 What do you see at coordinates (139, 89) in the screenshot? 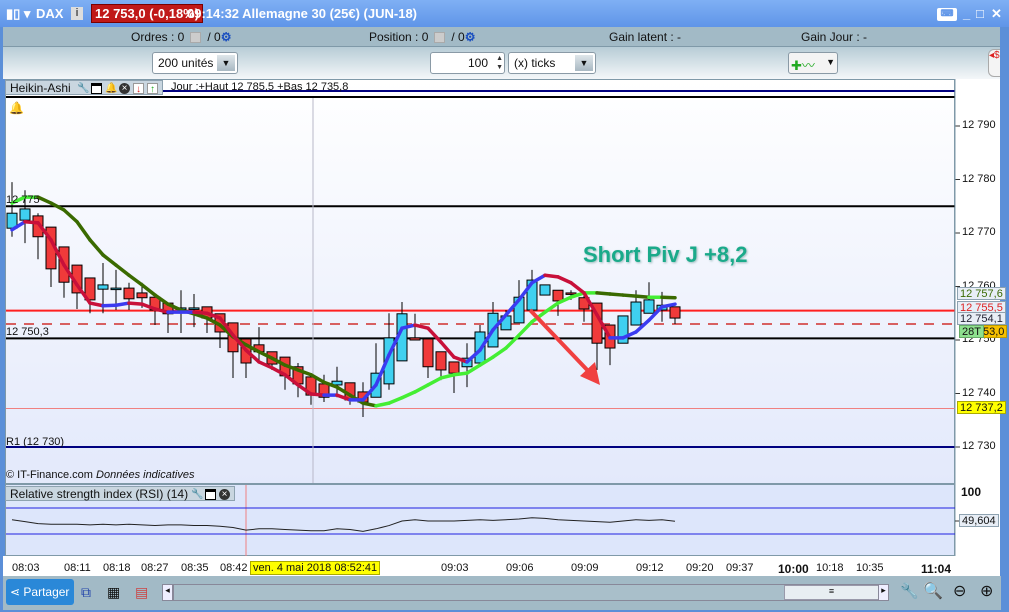
I see `arrow-down-icon: ↓` at bounding box center [139, 89].